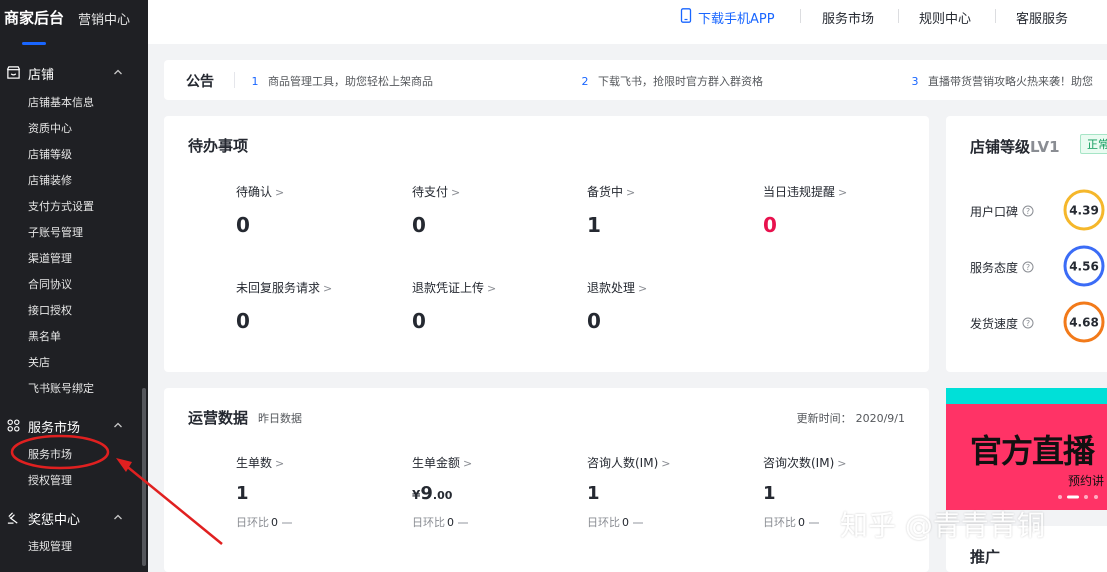 This screenshot has height=572, width=1107. I want to click on customer-service-link: 客服服务, so click(1042, 17).